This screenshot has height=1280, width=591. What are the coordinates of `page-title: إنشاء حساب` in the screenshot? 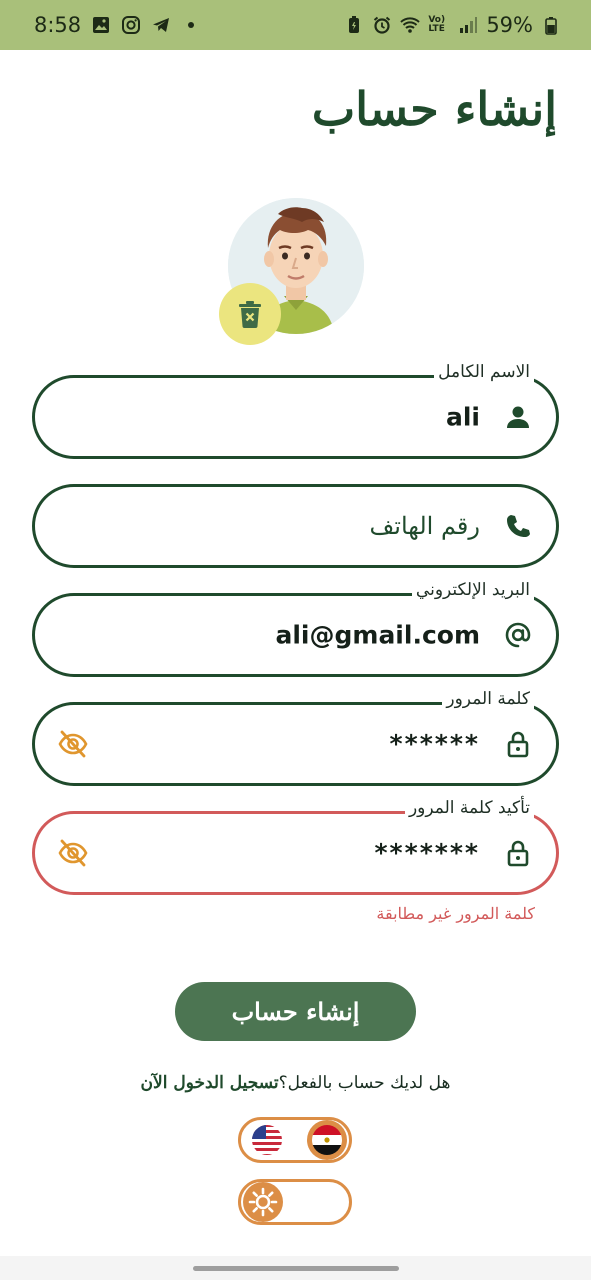 It's located at (434, 109).